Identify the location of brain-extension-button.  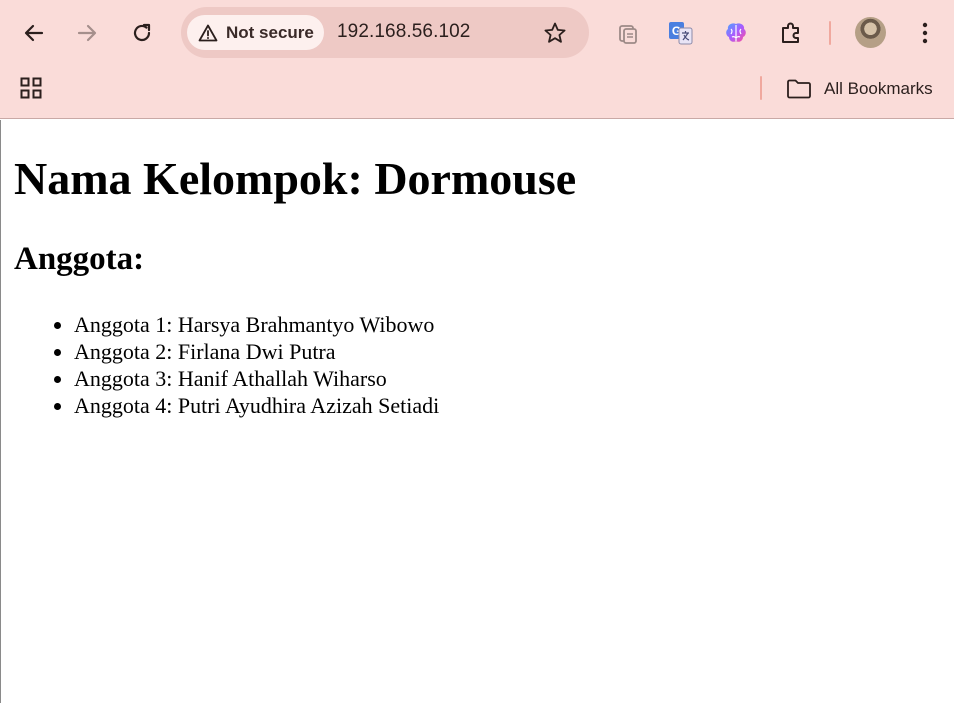
(736, 33).